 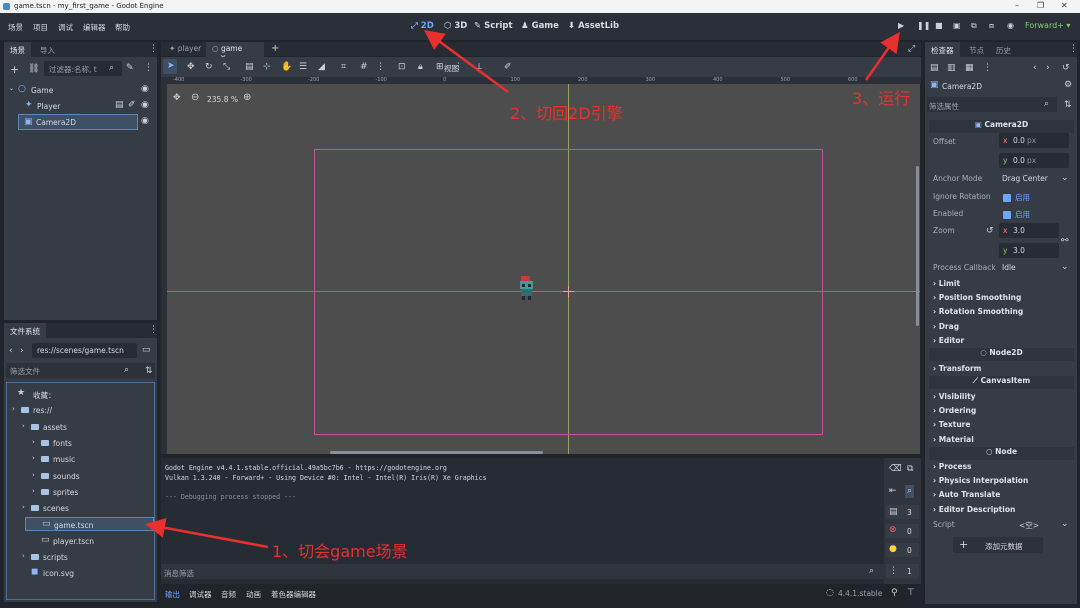 What do you see at coordinates (340, 551) in the screenshot?
I see `annotation-switch-scene: 1、切会game场景` at bounding box center [340, 551].